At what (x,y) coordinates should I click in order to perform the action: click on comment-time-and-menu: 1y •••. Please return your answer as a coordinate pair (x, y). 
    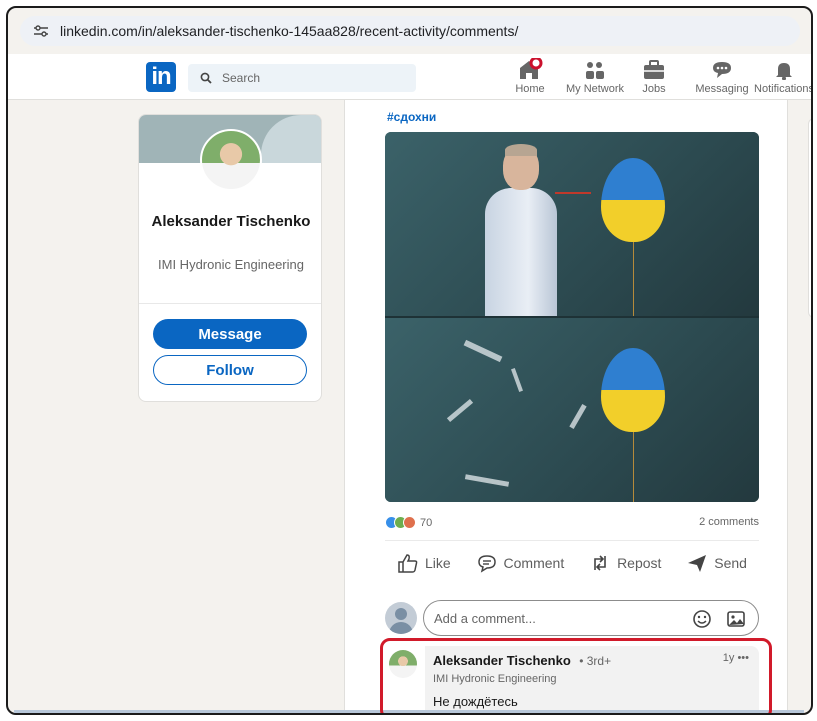
    Looking at the image, I should click on (736, 658).